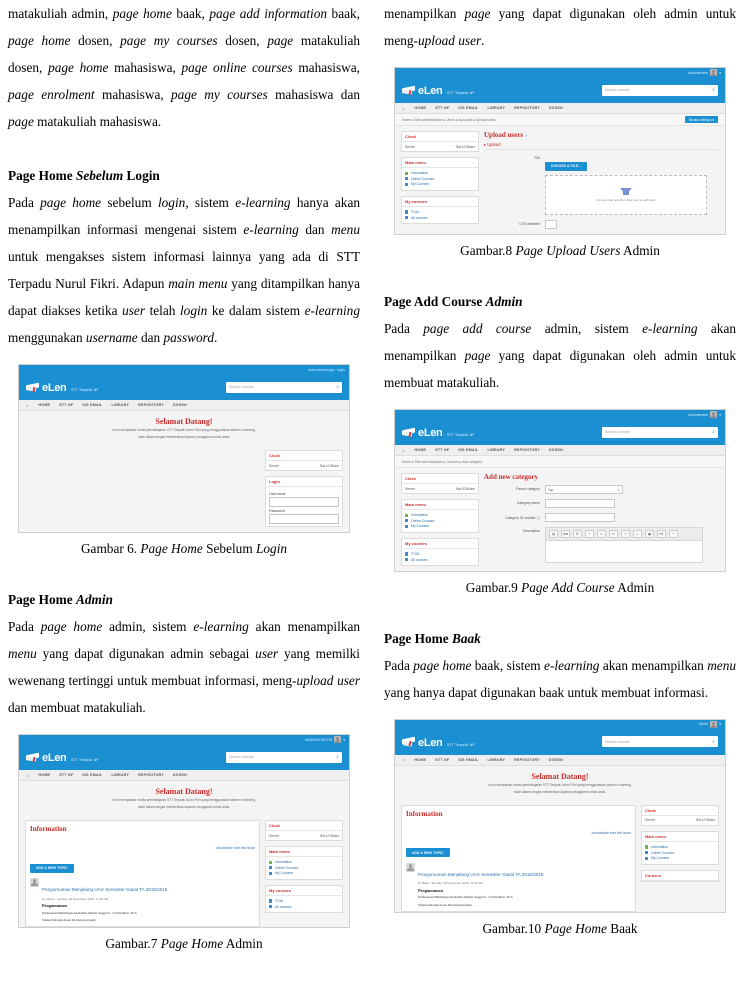  What do you see at coordinates (577, 534) in the screenshot?
I see `editor-bold-icon: B` at bounding box center [577, 534].